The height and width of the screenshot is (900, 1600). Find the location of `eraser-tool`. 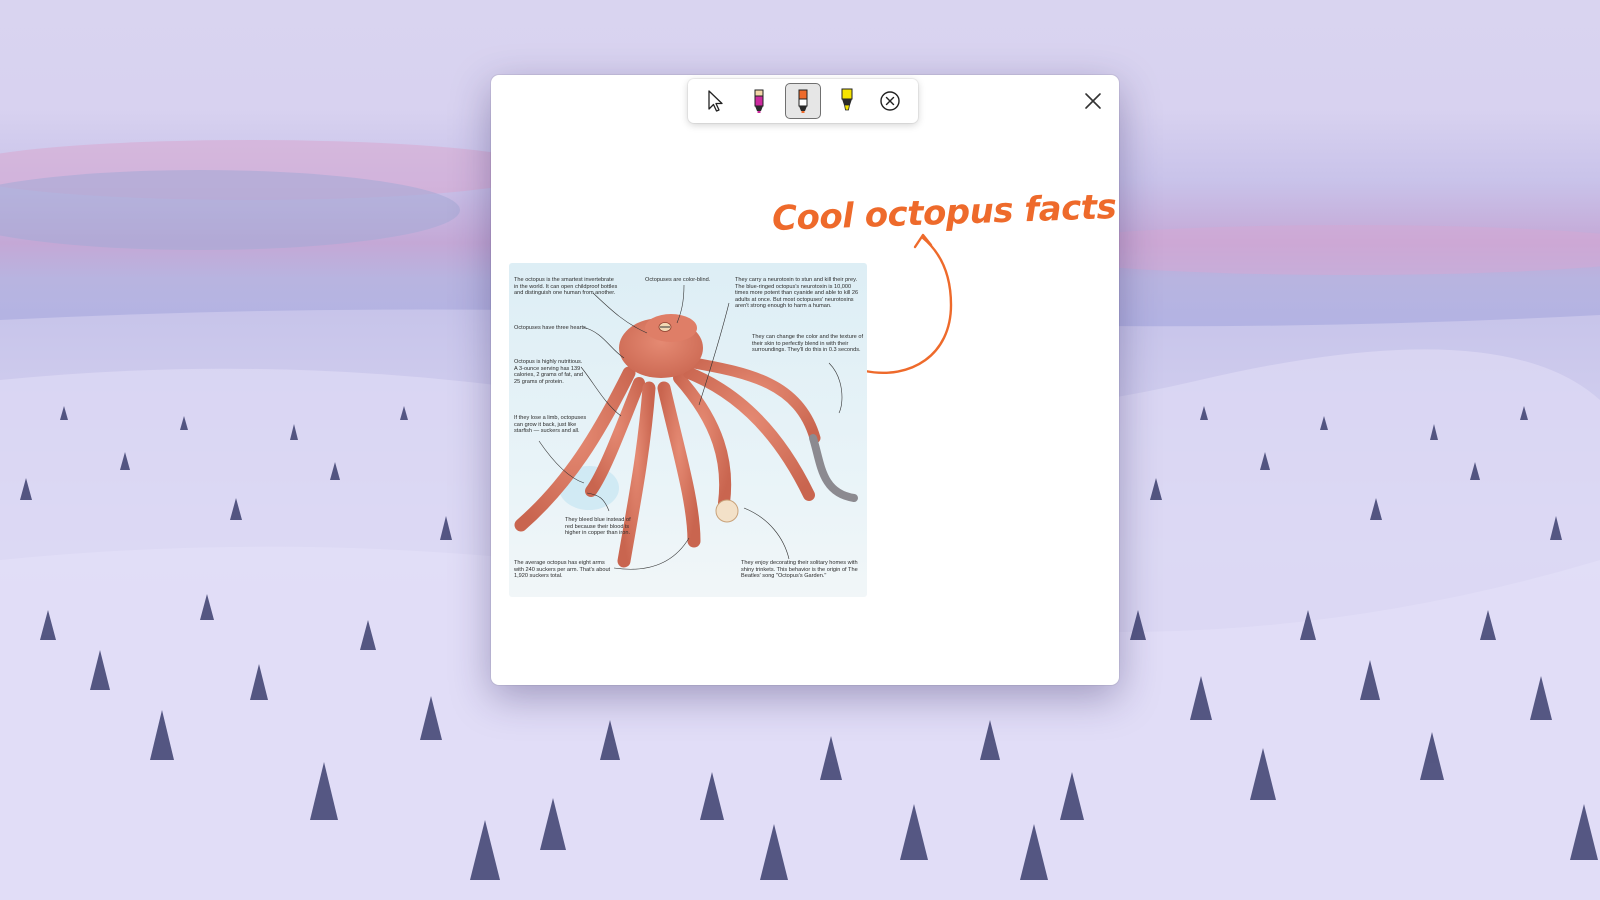

eraser-tool is located at coordinates (890, 101).